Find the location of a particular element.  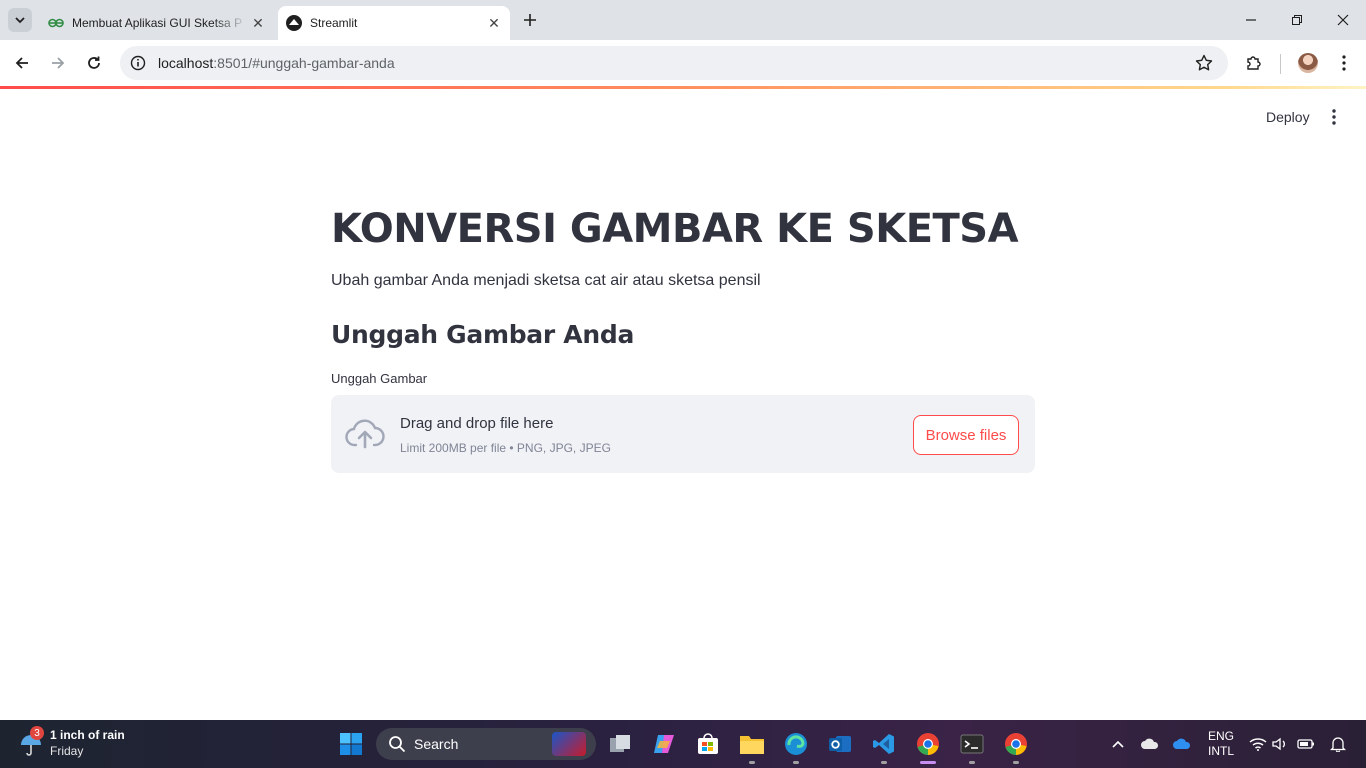

tab-title: Streamlit is located at coordinates (334, 23).